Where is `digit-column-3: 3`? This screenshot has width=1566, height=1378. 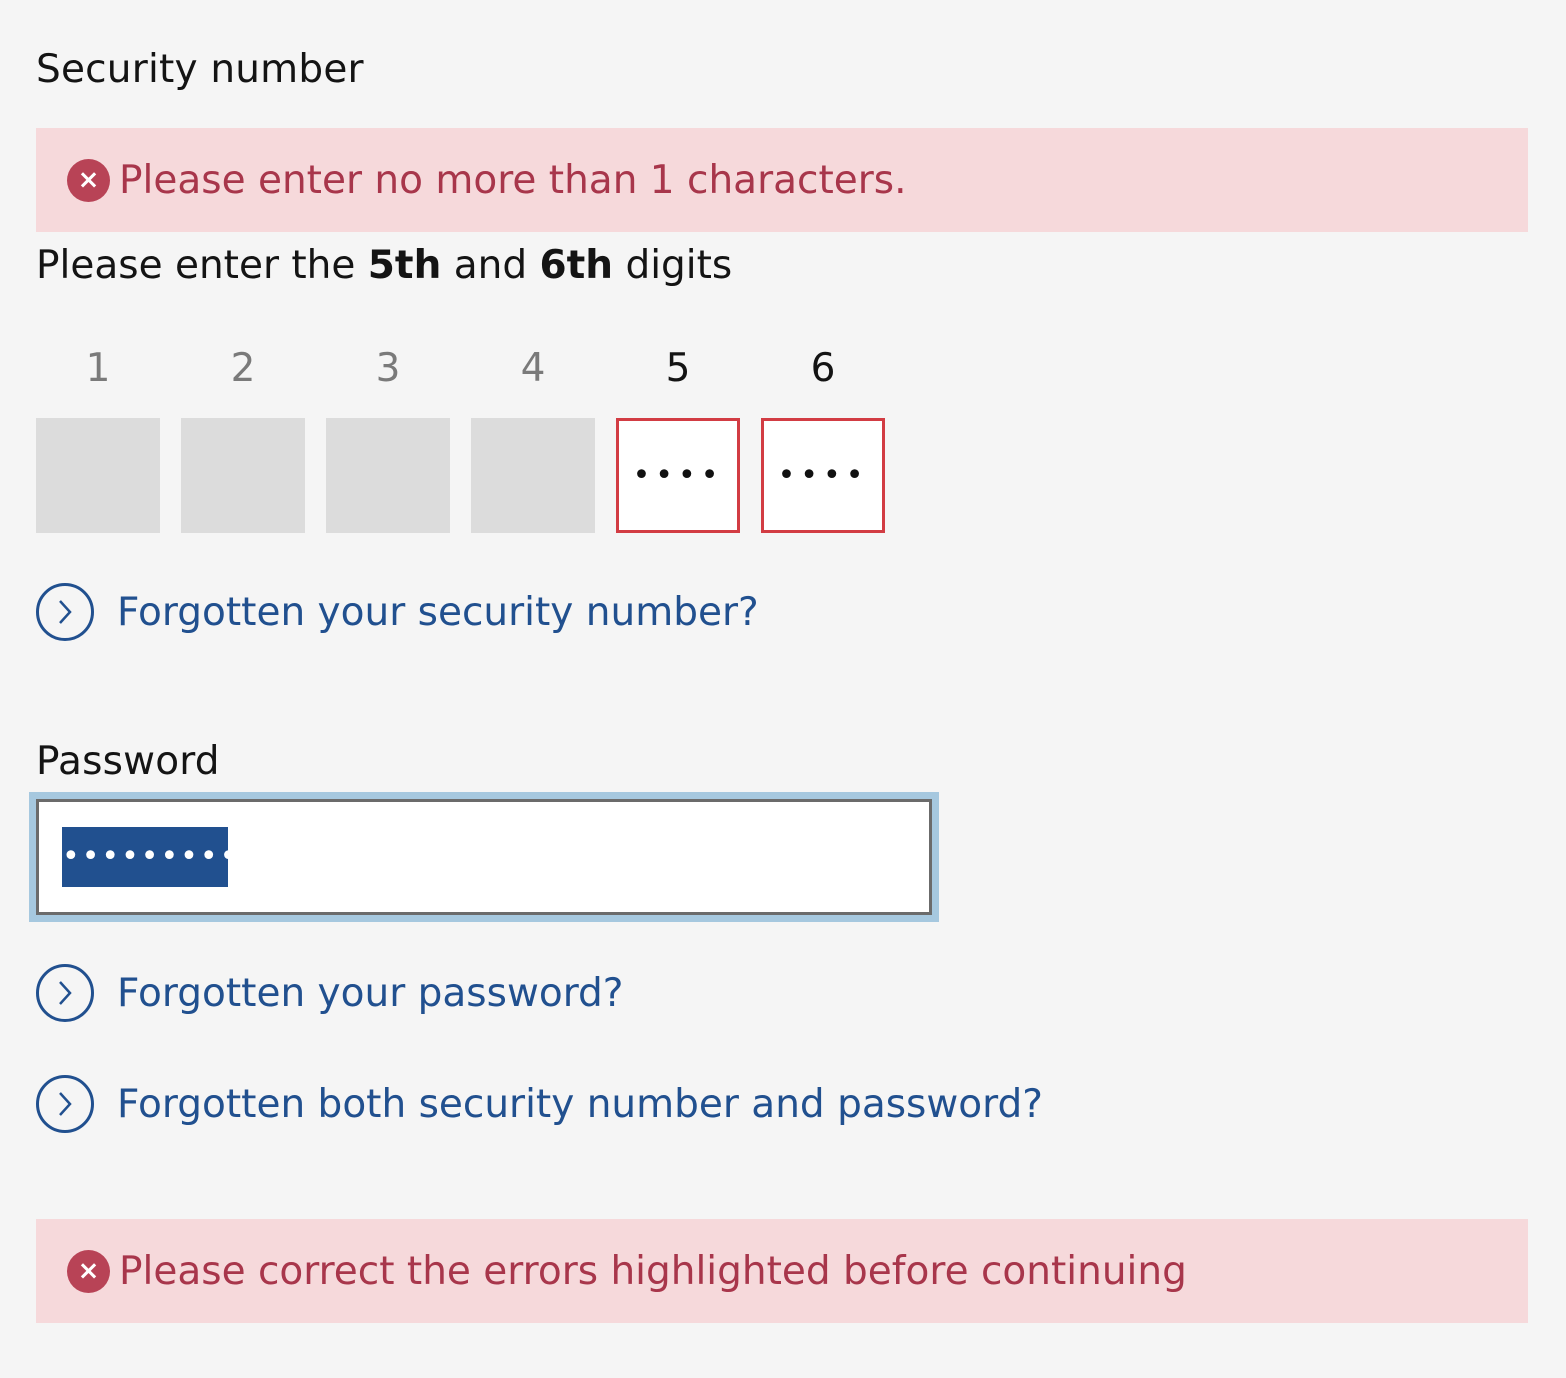 digit-column-3: 3 is located at coordinates (388, 438).